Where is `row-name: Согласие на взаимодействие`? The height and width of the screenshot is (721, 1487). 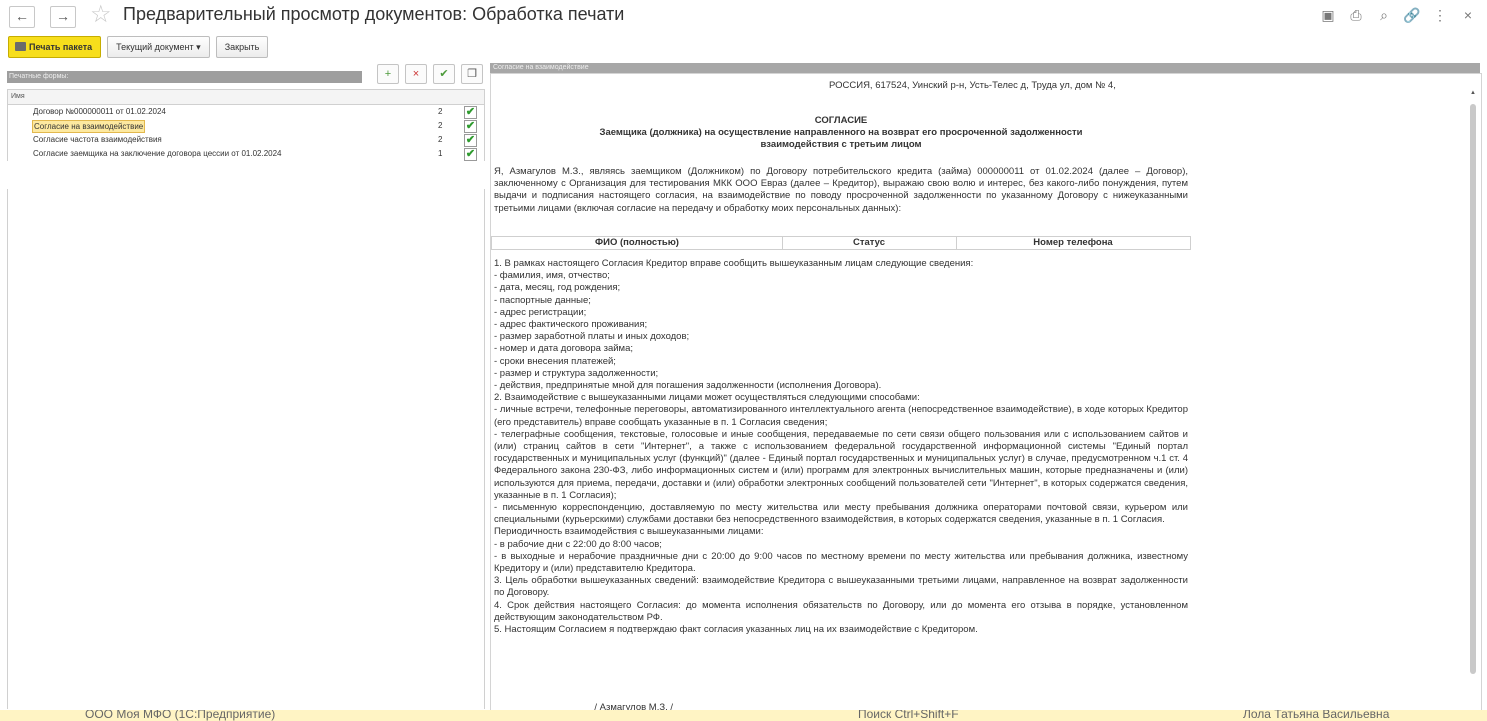 row-name: Согласие на взаимодействие is located at coordinates (89, 126).